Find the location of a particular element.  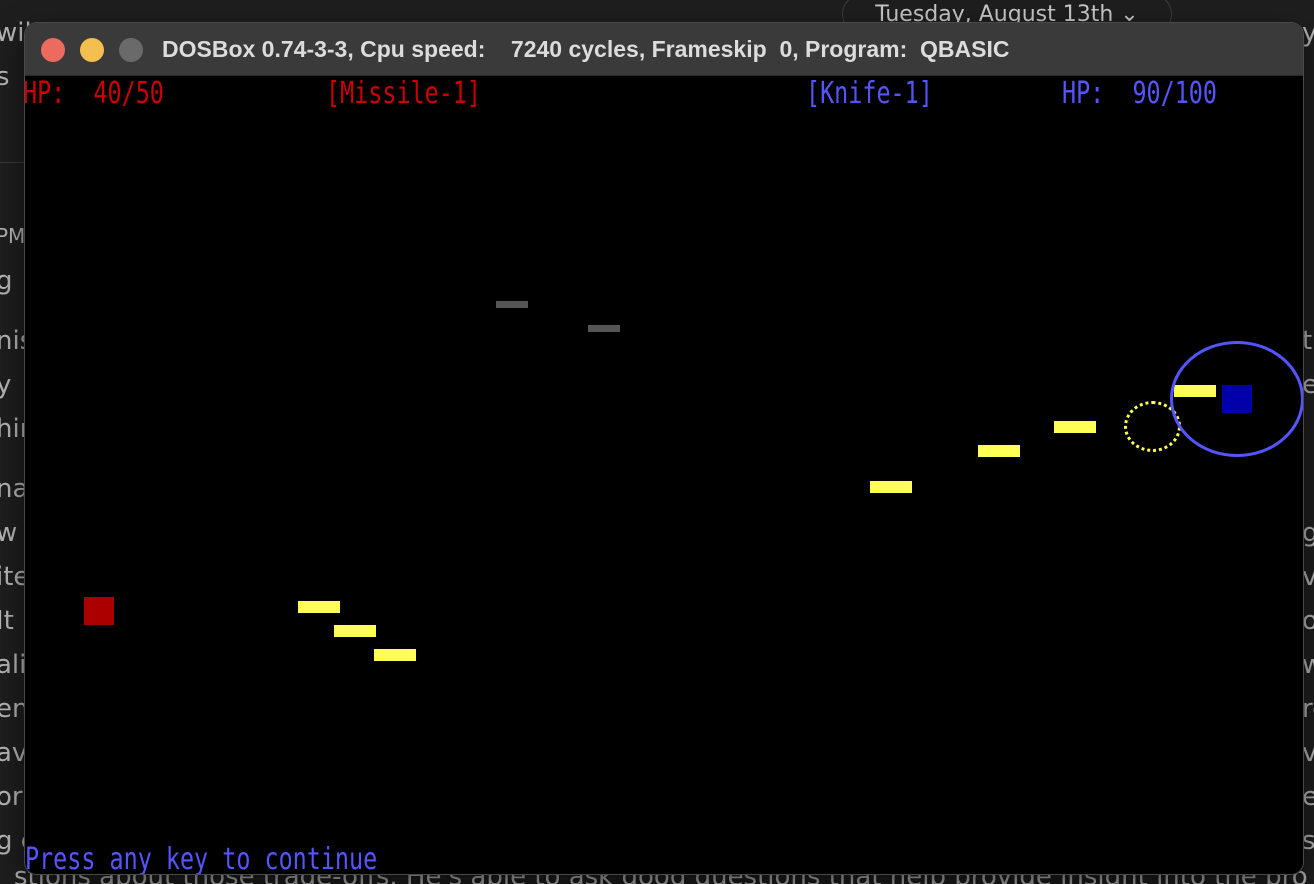

player1-tank is located at coordinates (99, 611).